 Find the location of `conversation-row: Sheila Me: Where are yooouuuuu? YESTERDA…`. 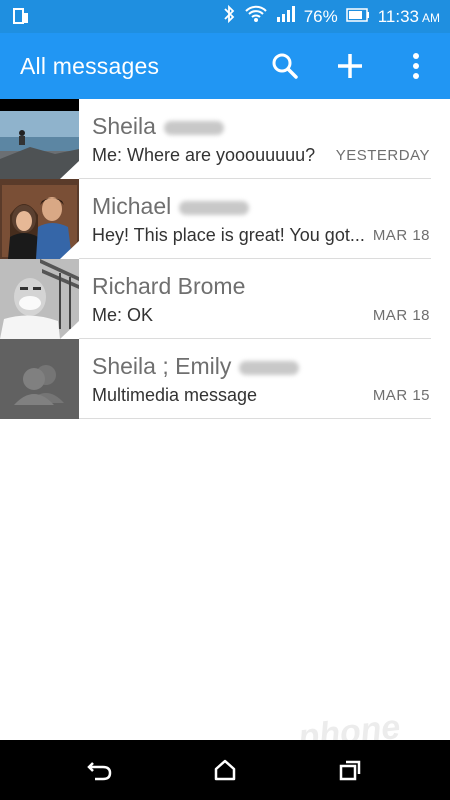

conversation-row: Sheila Me: Where are yooouuuuu? YESTERDA… is located at coordinates (225, 139).